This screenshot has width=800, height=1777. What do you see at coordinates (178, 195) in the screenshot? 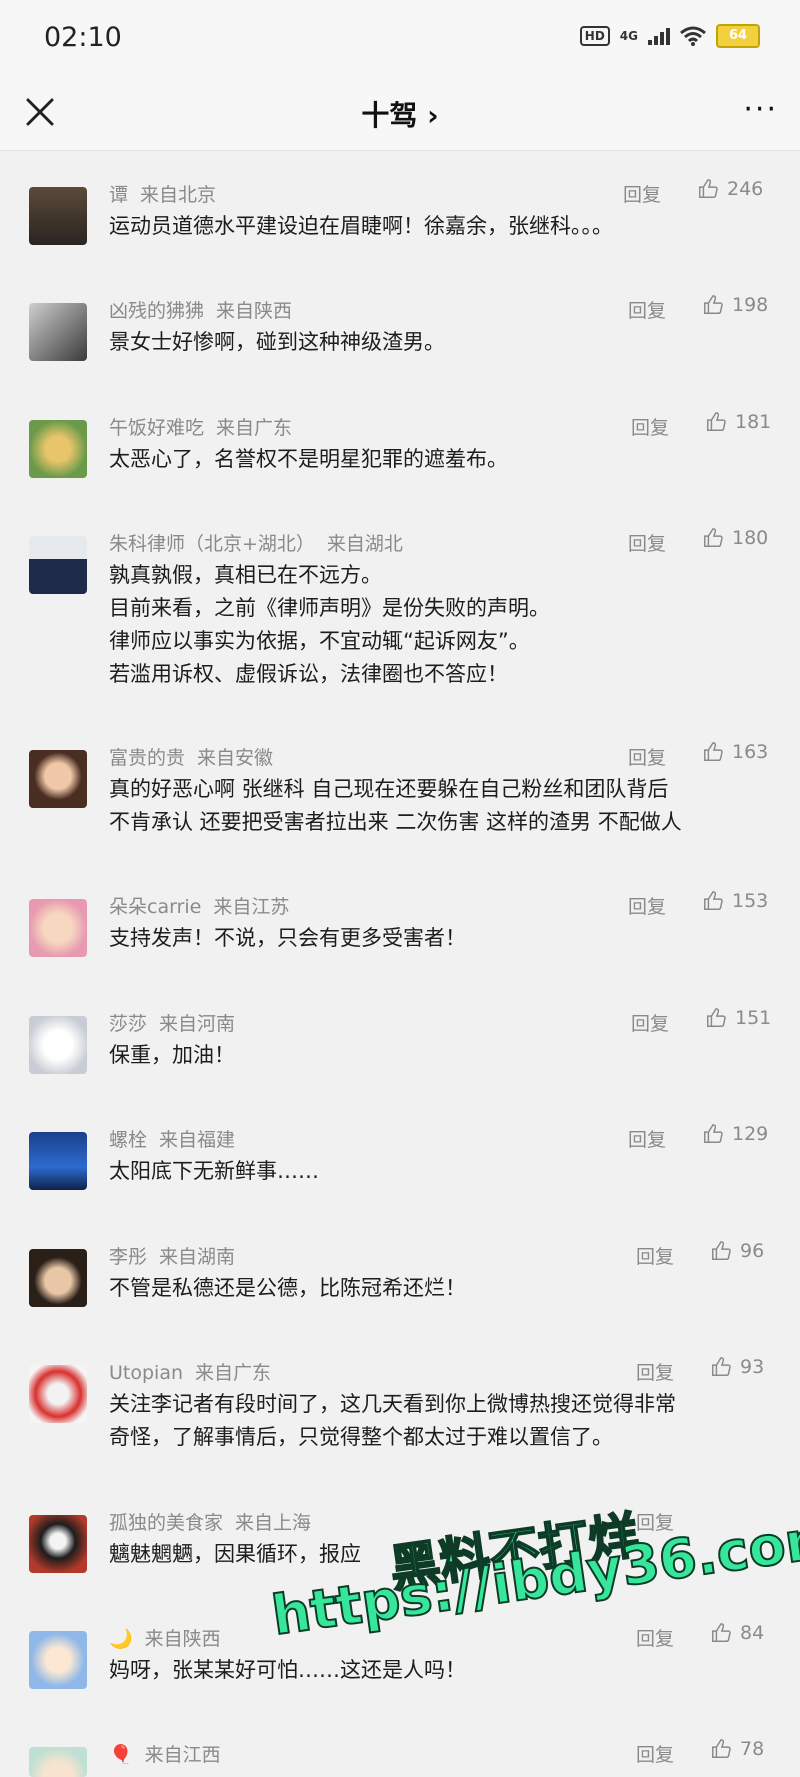
I see `comment-location: 来自北京` at bounding box center [178, 195].